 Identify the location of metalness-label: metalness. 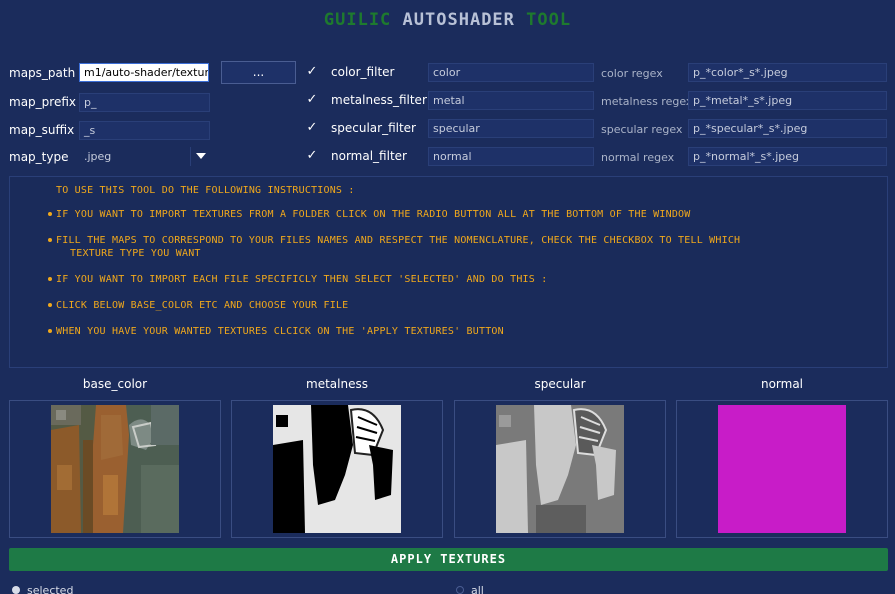
(337, 384).